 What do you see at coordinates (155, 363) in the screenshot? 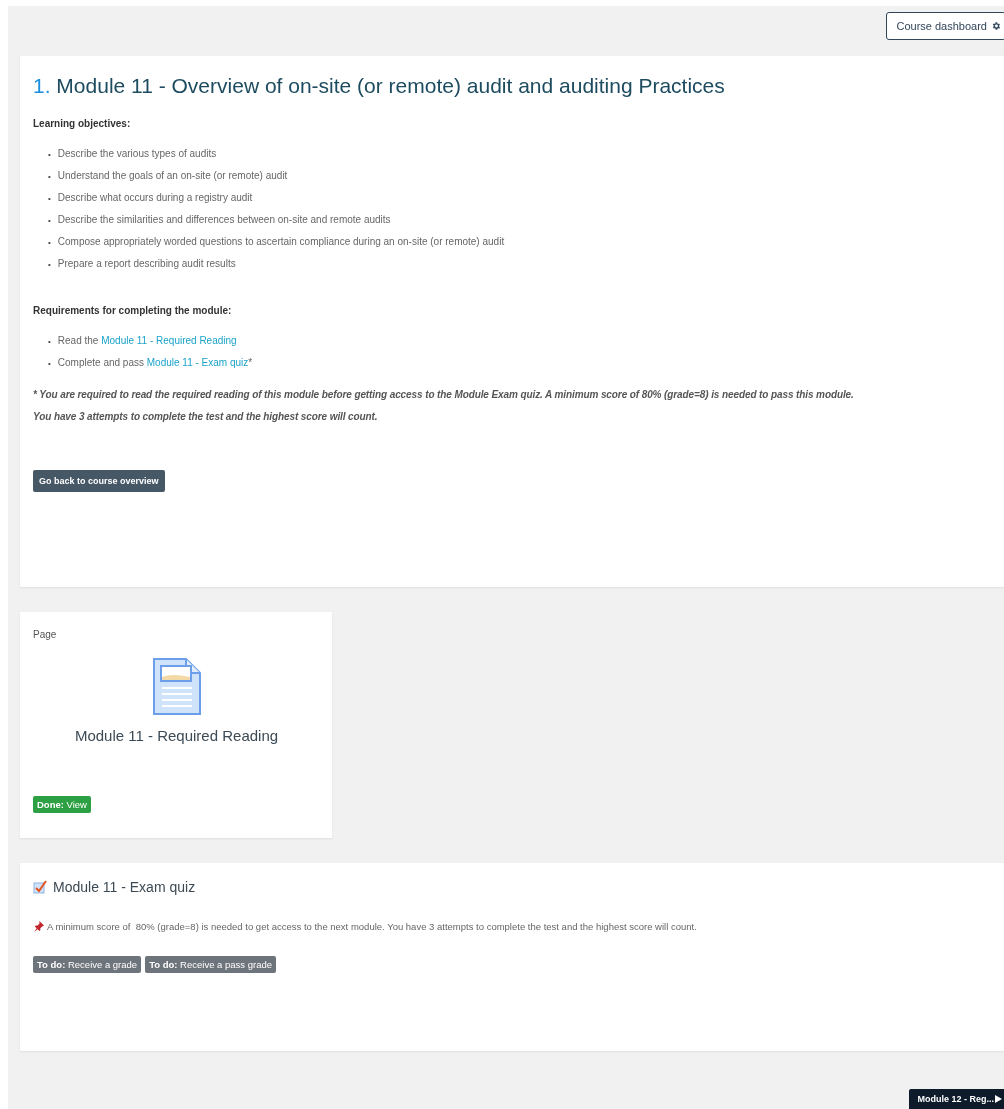
I see `requirement-item: Complete and pass Module 11 - Exam quiz*` at bounding box center [155, 363].